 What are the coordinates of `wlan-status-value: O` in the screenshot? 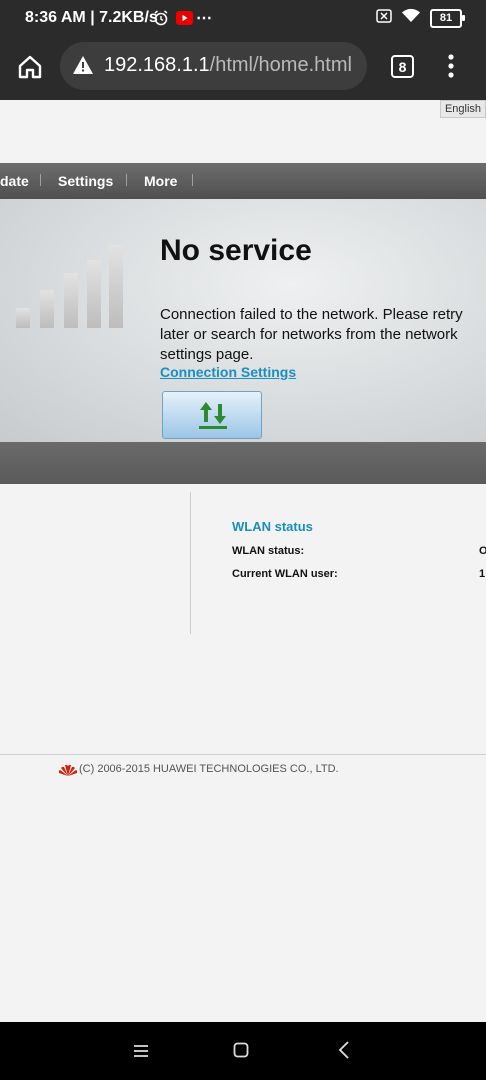 It's located at (482, 551).